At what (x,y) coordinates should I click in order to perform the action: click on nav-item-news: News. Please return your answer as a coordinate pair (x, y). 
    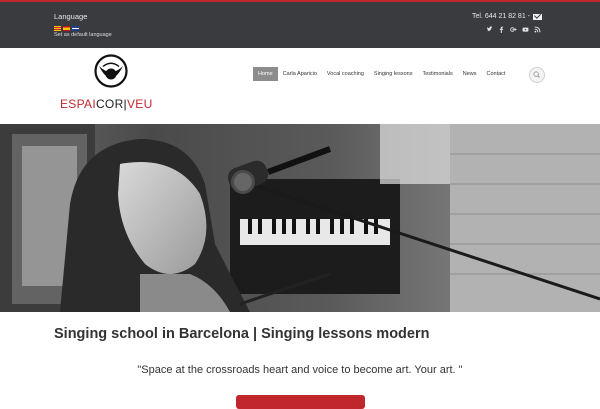
    Looking at the image, I should click on (470, 74).